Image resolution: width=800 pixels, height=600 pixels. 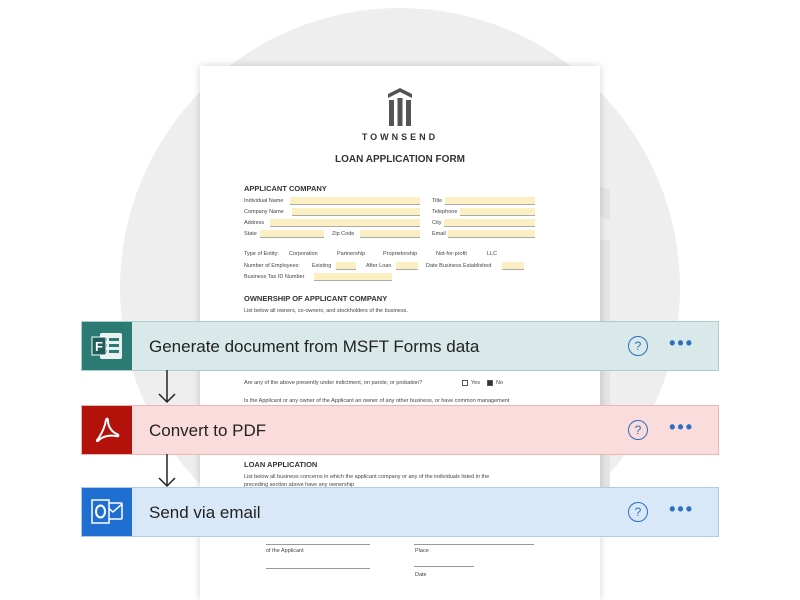 What do you see at coordinates (439, 234) in the screenshot?
I see `field-label: Email` at bounding box center [439, 234].